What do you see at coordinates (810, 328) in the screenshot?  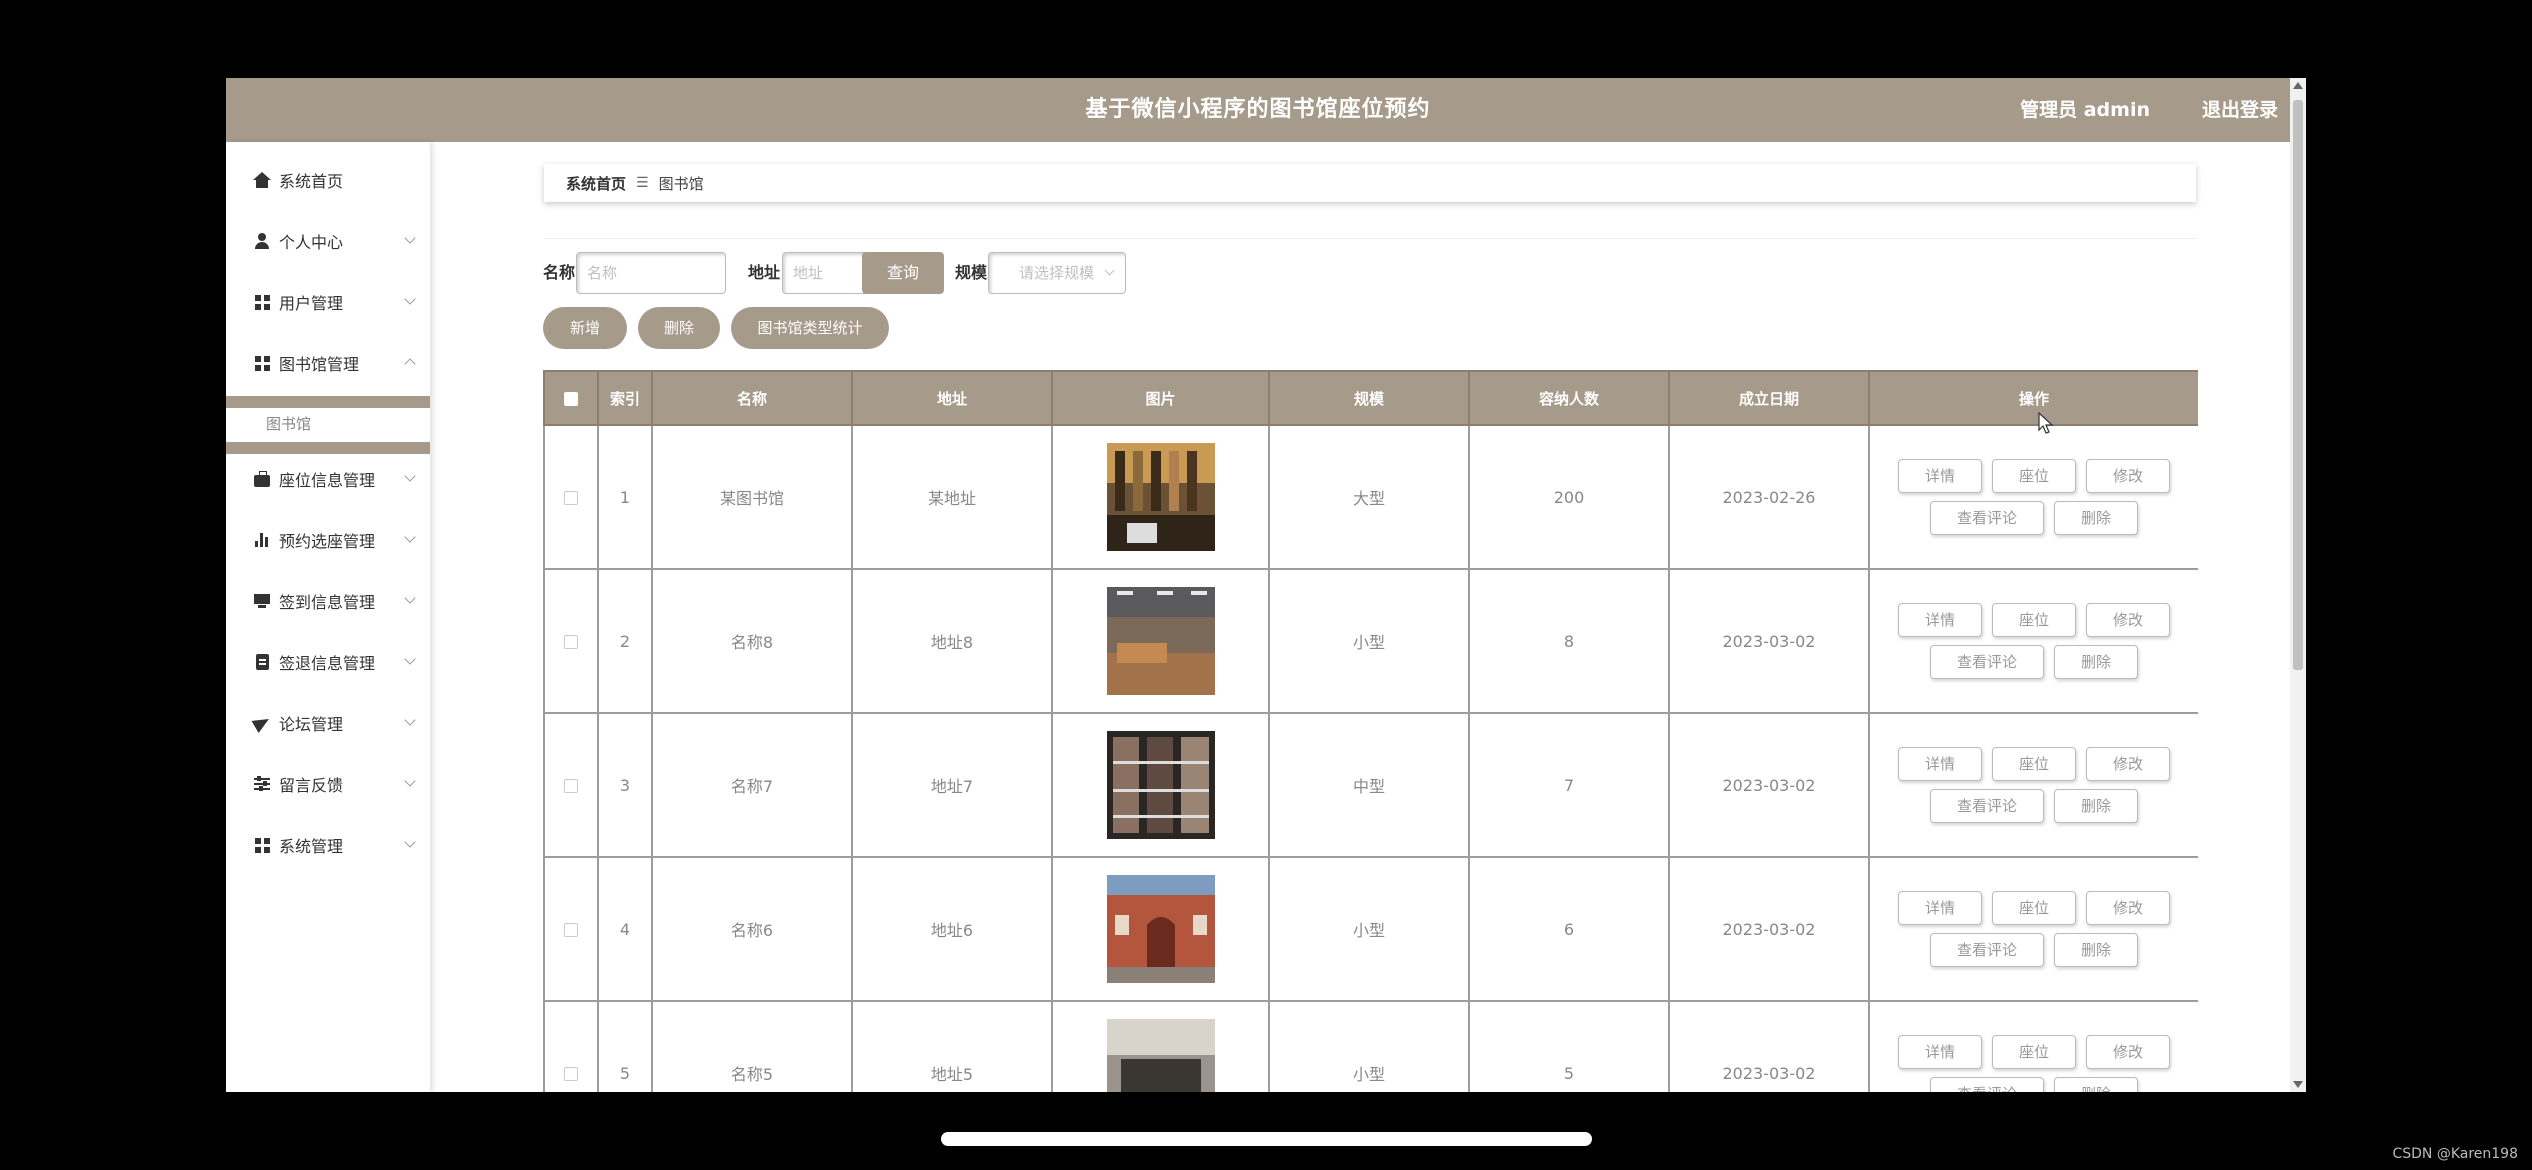 I see `library-type-stats-button: 图书馆类型统计` at bounding box center [810, 328].